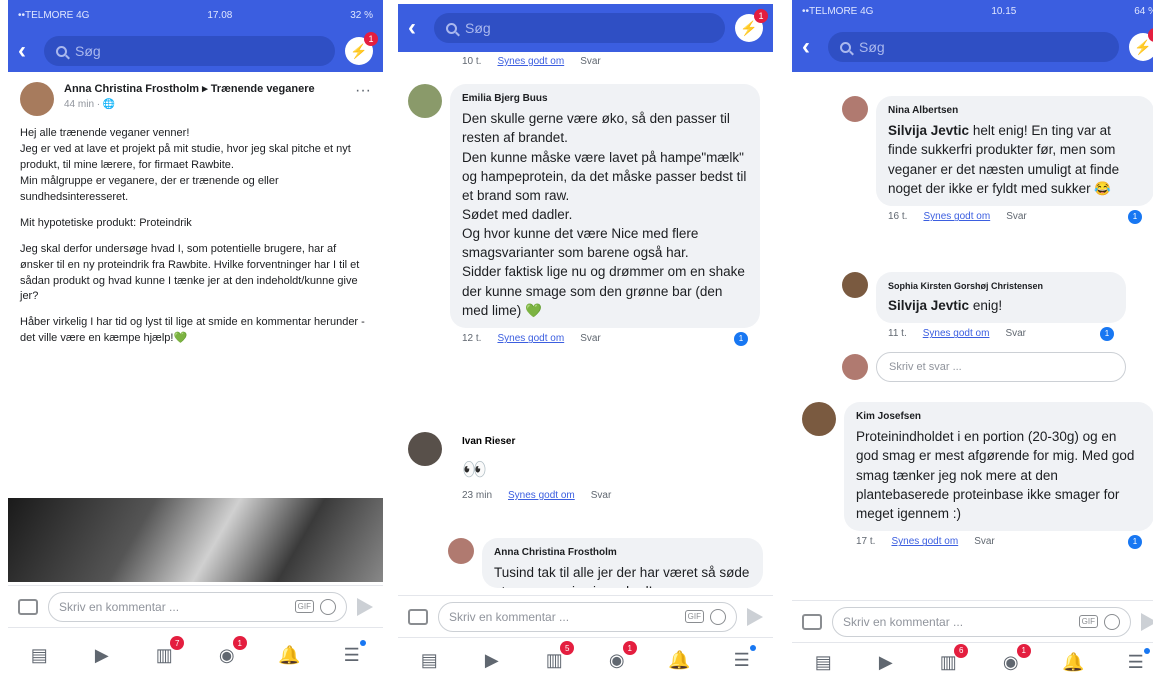 Image resolution: width=1153 pixels, height=682 pixels. I want to click on post-image, so click(195, 540).